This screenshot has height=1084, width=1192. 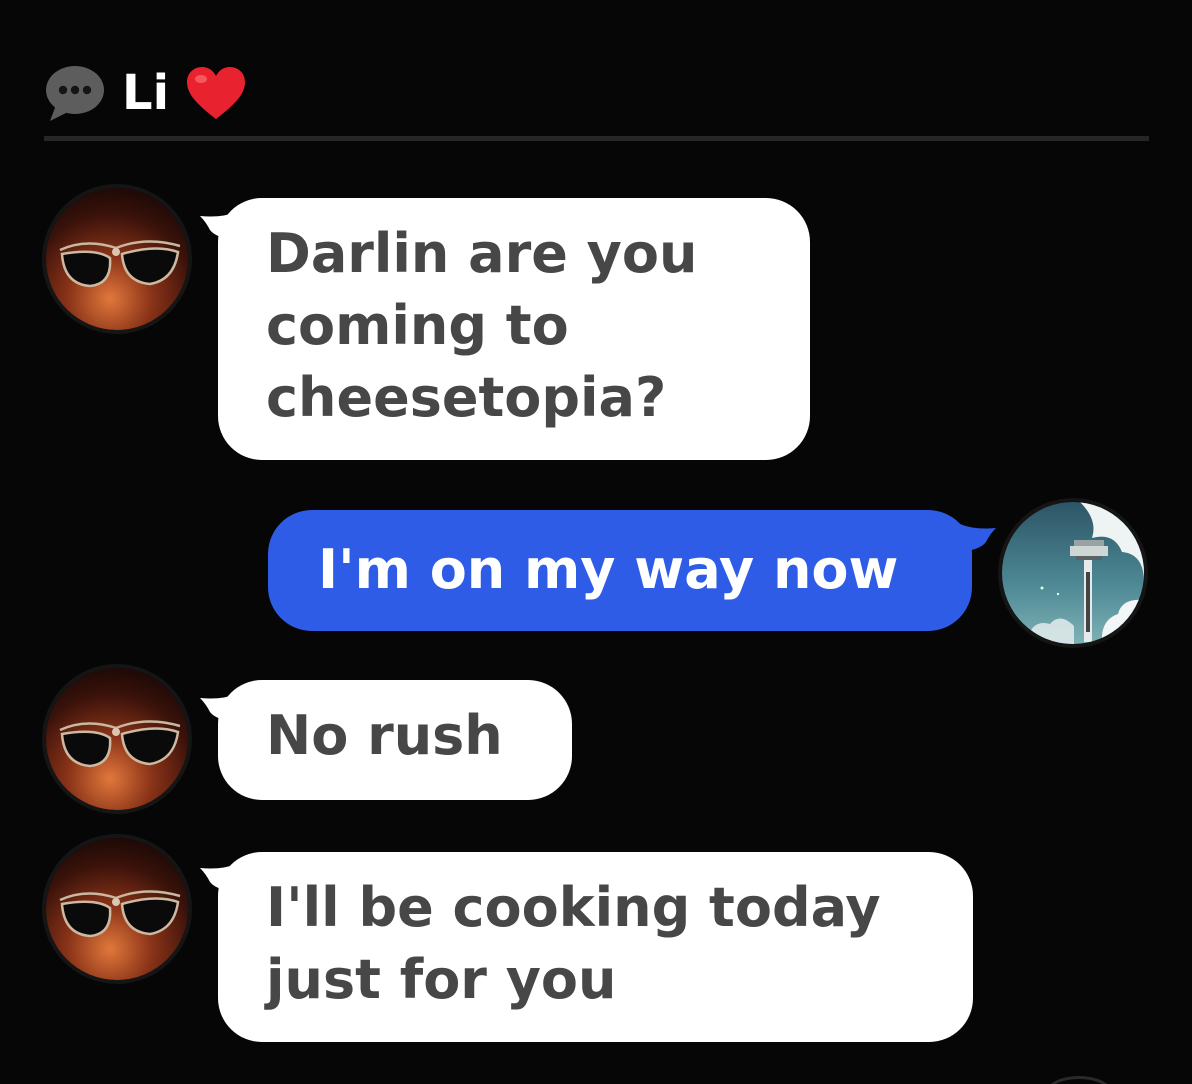 What do you see at coordinates (596, 138) in the screenshot?
I see `header-divider` at bounding box center [596, 138].